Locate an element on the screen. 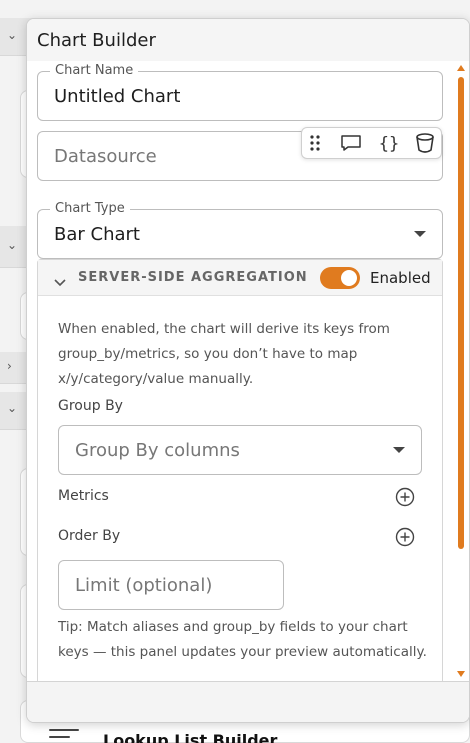 Image resolution: width=470 pixels, height=743 pixels. braces-icon: {} is located at coordinates (389, 143).